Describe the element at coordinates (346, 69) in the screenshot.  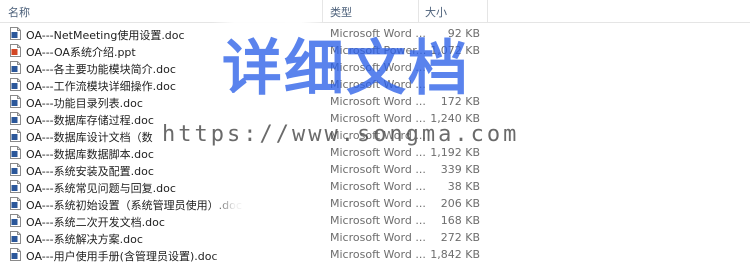
I see `watermark-title: 详细文档` at that location.